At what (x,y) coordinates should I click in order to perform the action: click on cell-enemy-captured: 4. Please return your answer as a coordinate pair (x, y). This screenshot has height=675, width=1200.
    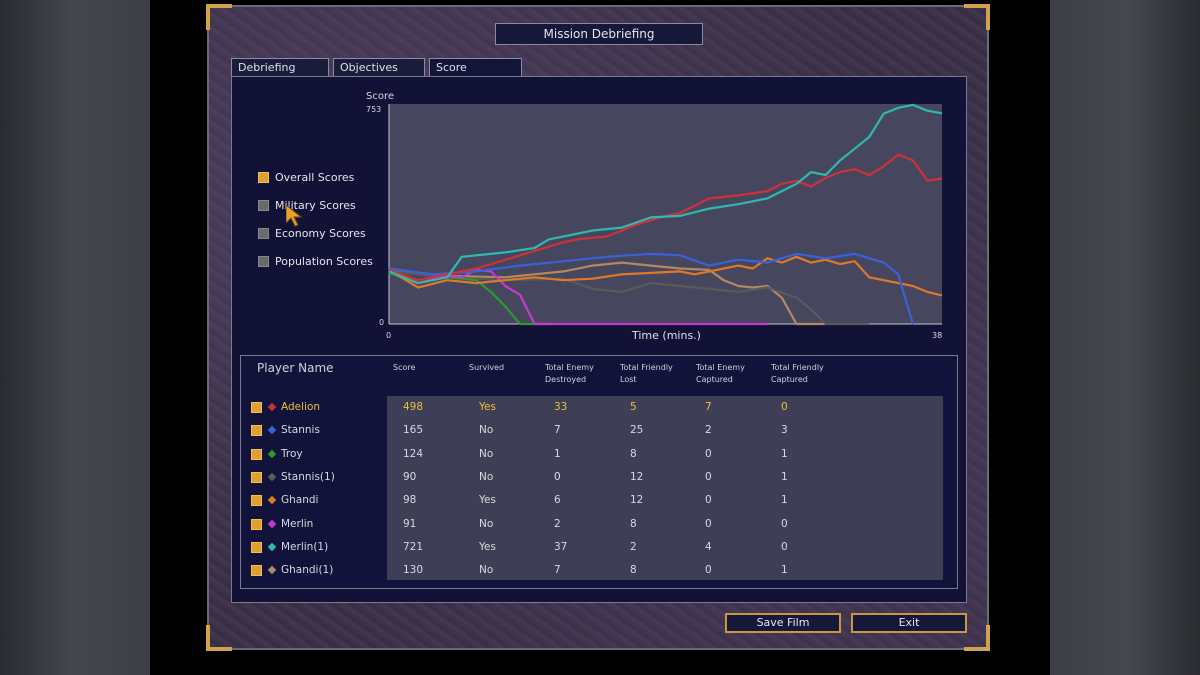
    Looking at the image, I should click on (708, 546).